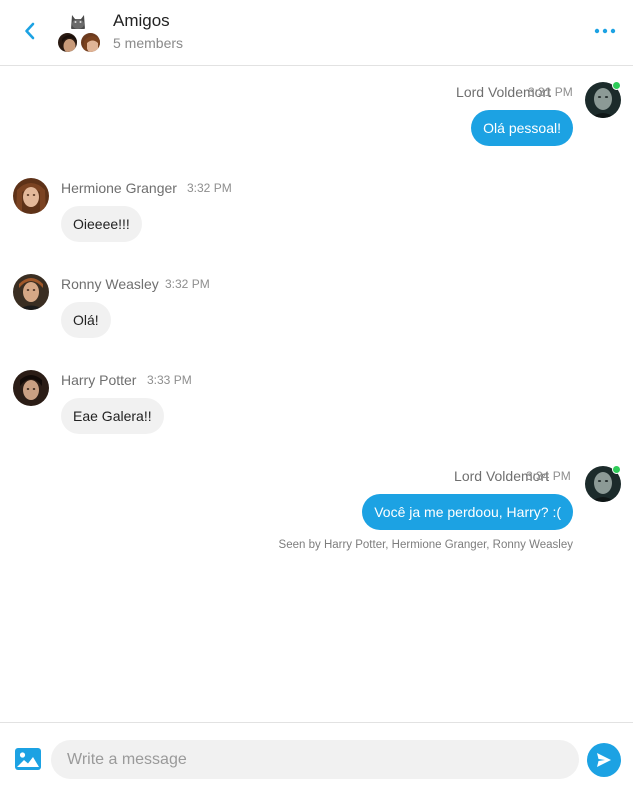 Image resolution: width=633 pixels, height=790 pixels. I want to click on chevron-left-icon, so click(30, 31).